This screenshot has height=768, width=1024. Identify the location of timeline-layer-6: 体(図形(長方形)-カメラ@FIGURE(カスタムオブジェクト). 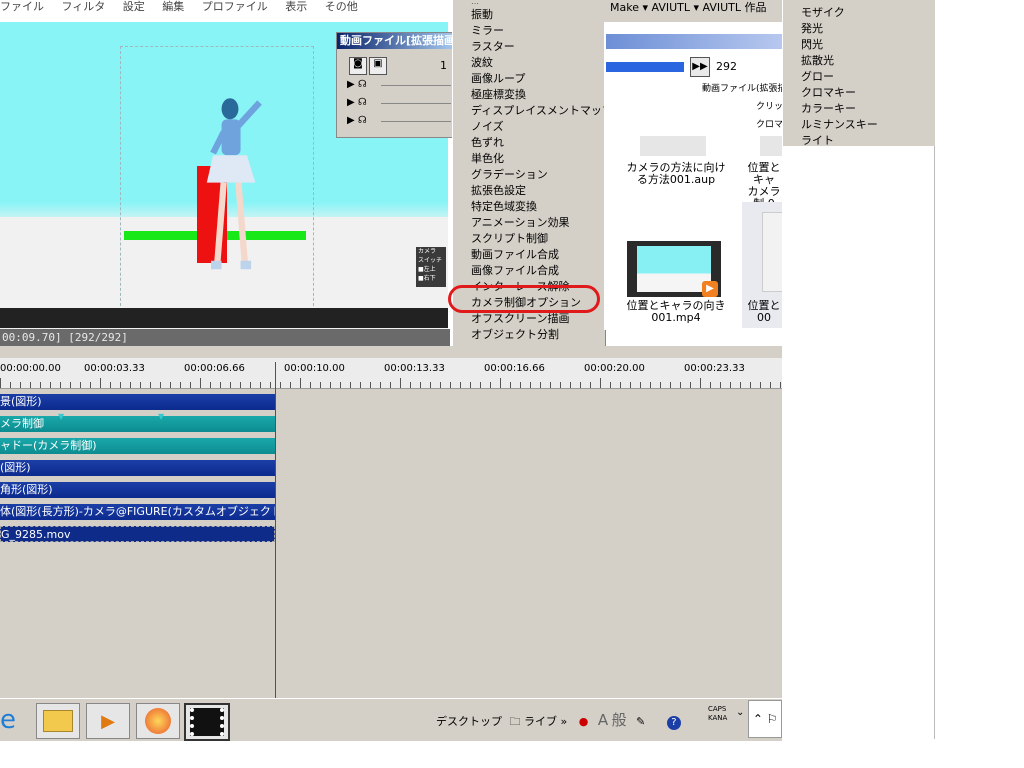
(391, 513).